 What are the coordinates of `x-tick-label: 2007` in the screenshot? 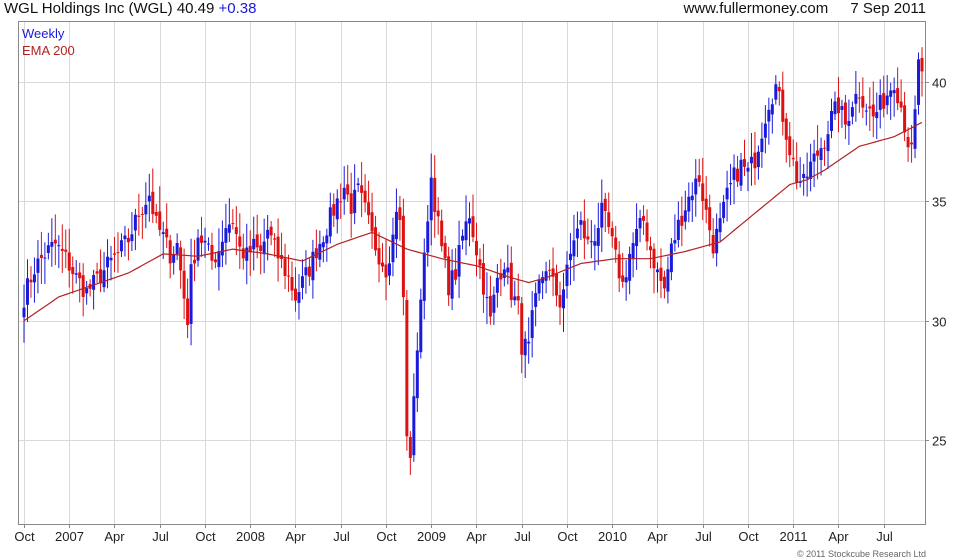 It's located at (69, 536).